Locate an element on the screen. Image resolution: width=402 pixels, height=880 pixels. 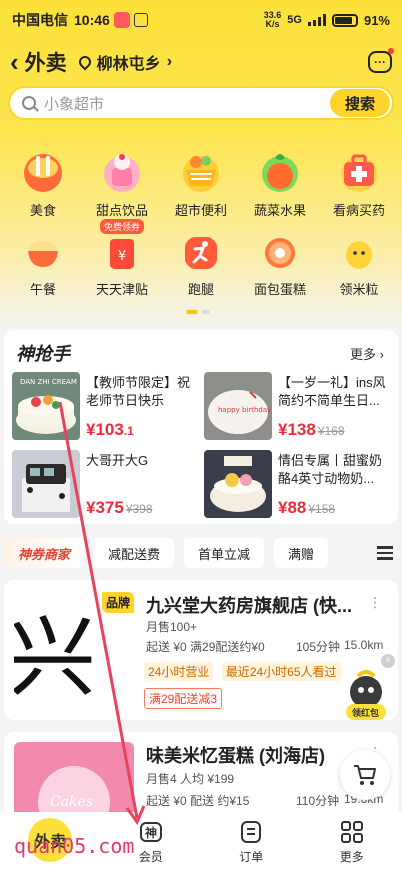
tab-label: 订单 is located at coordinates (251, 857).